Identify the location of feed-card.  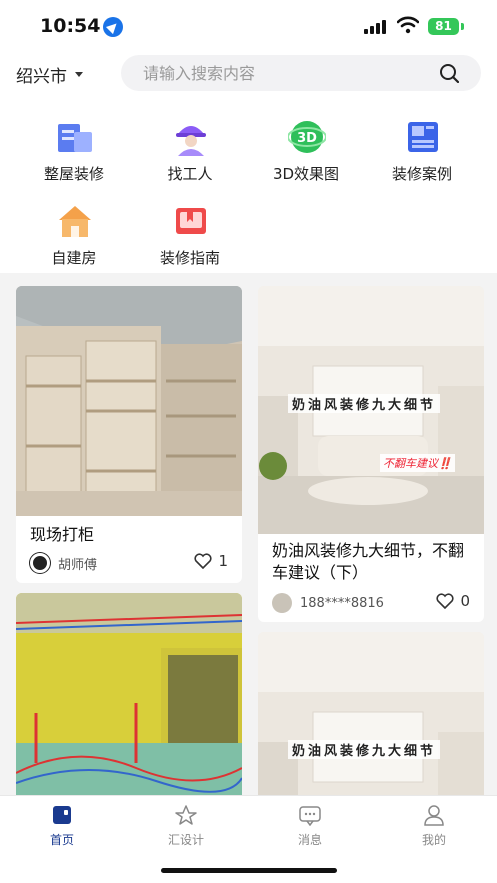
(129, 698).